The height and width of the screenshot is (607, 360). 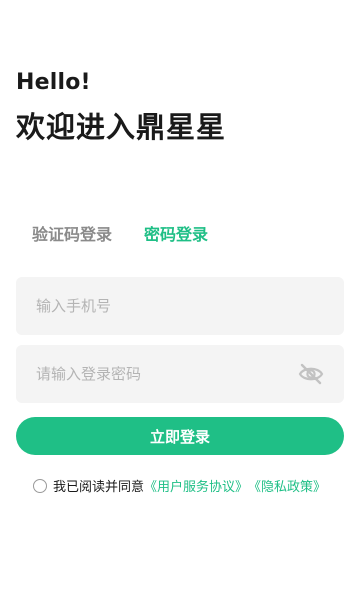 What do you see at coordinates (151, 374) in the screenshot?
I see `password-input` at bounding box center [151, 374].